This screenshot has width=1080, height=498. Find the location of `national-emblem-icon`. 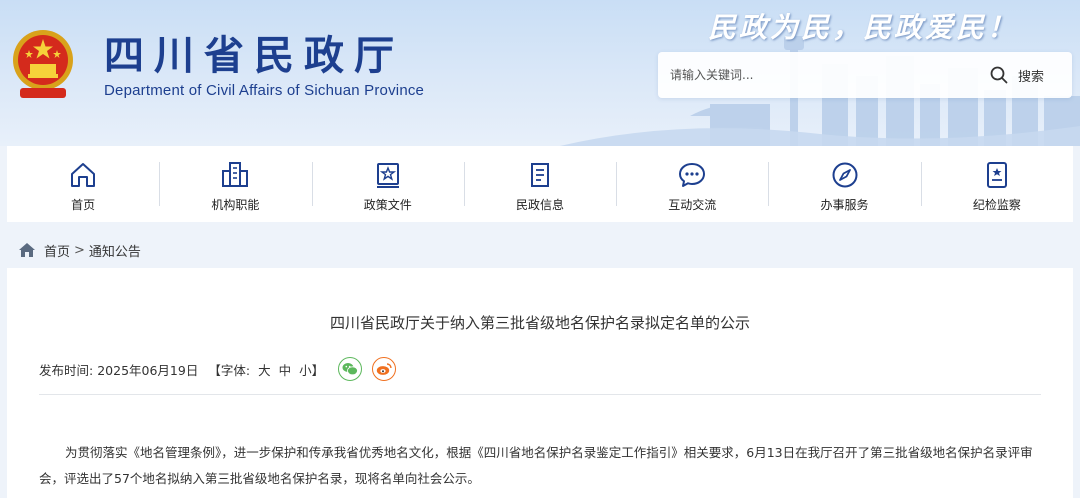

national-emblem-icon is located at coordinates (43, 64).